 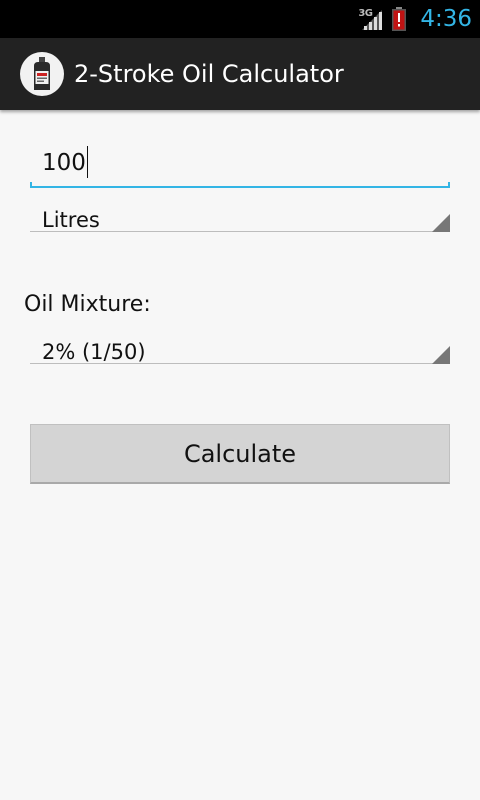 I want to click on amount-input: 100, so click(x=240, y=165).